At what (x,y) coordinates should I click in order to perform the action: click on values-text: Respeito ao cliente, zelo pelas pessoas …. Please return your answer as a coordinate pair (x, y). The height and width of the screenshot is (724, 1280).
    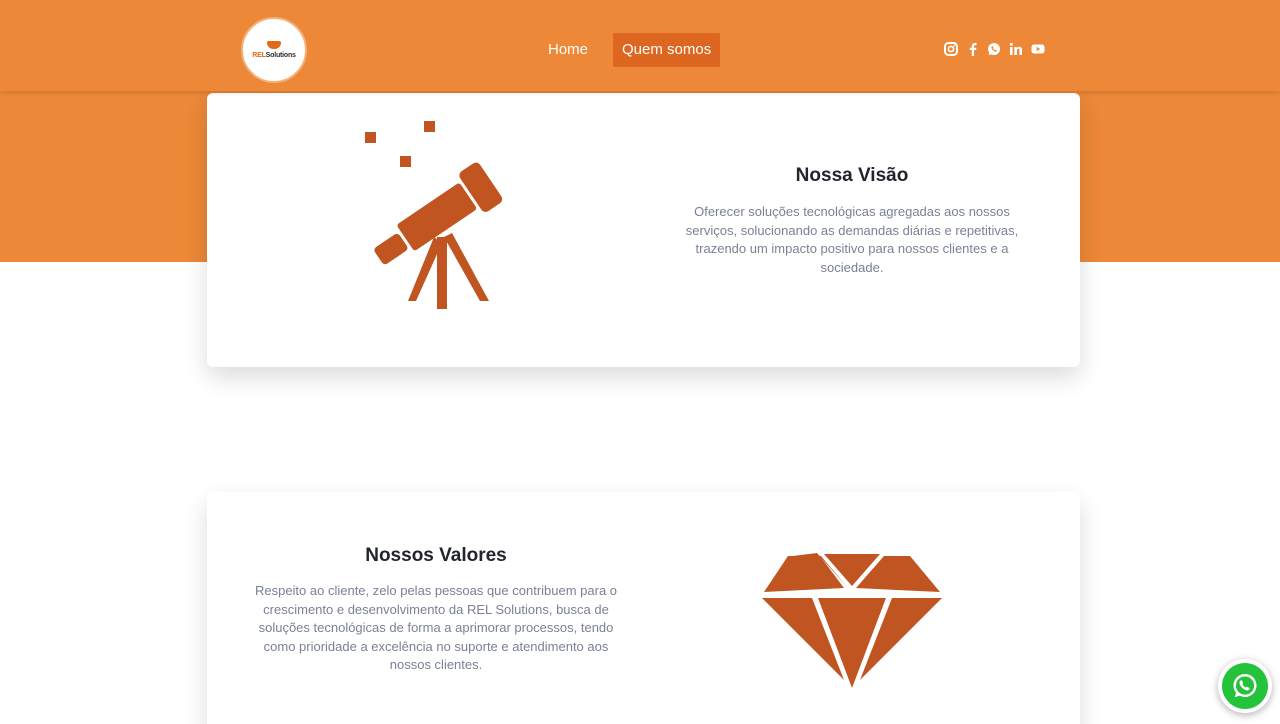
    Looking at the image, I should click on (436, 627).